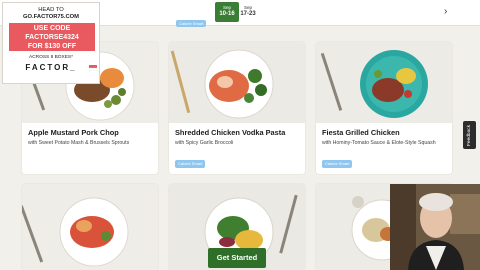  I want to click on week-tab-month: Sep, so click(247, 7).